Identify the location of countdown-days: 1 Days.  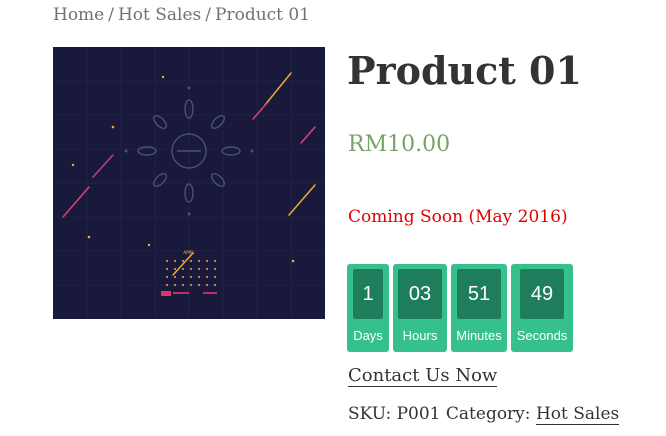
(368, 308).